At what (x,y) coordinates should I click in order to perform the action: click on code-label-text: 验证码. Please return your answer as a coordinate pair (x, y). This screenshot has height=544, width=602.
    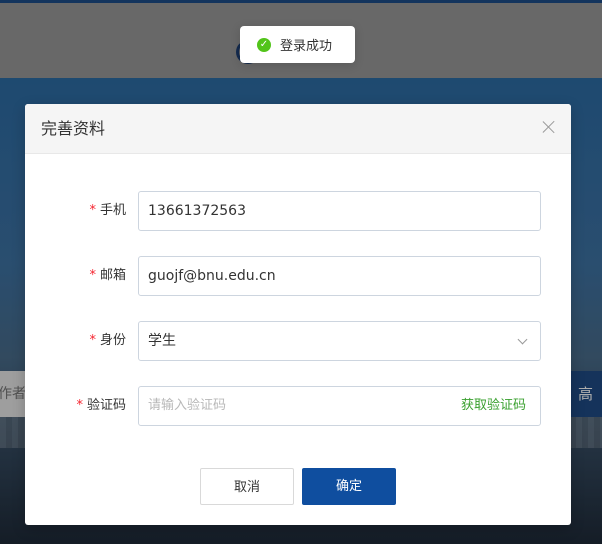
    Looking at the image, I should click on (106, 405).